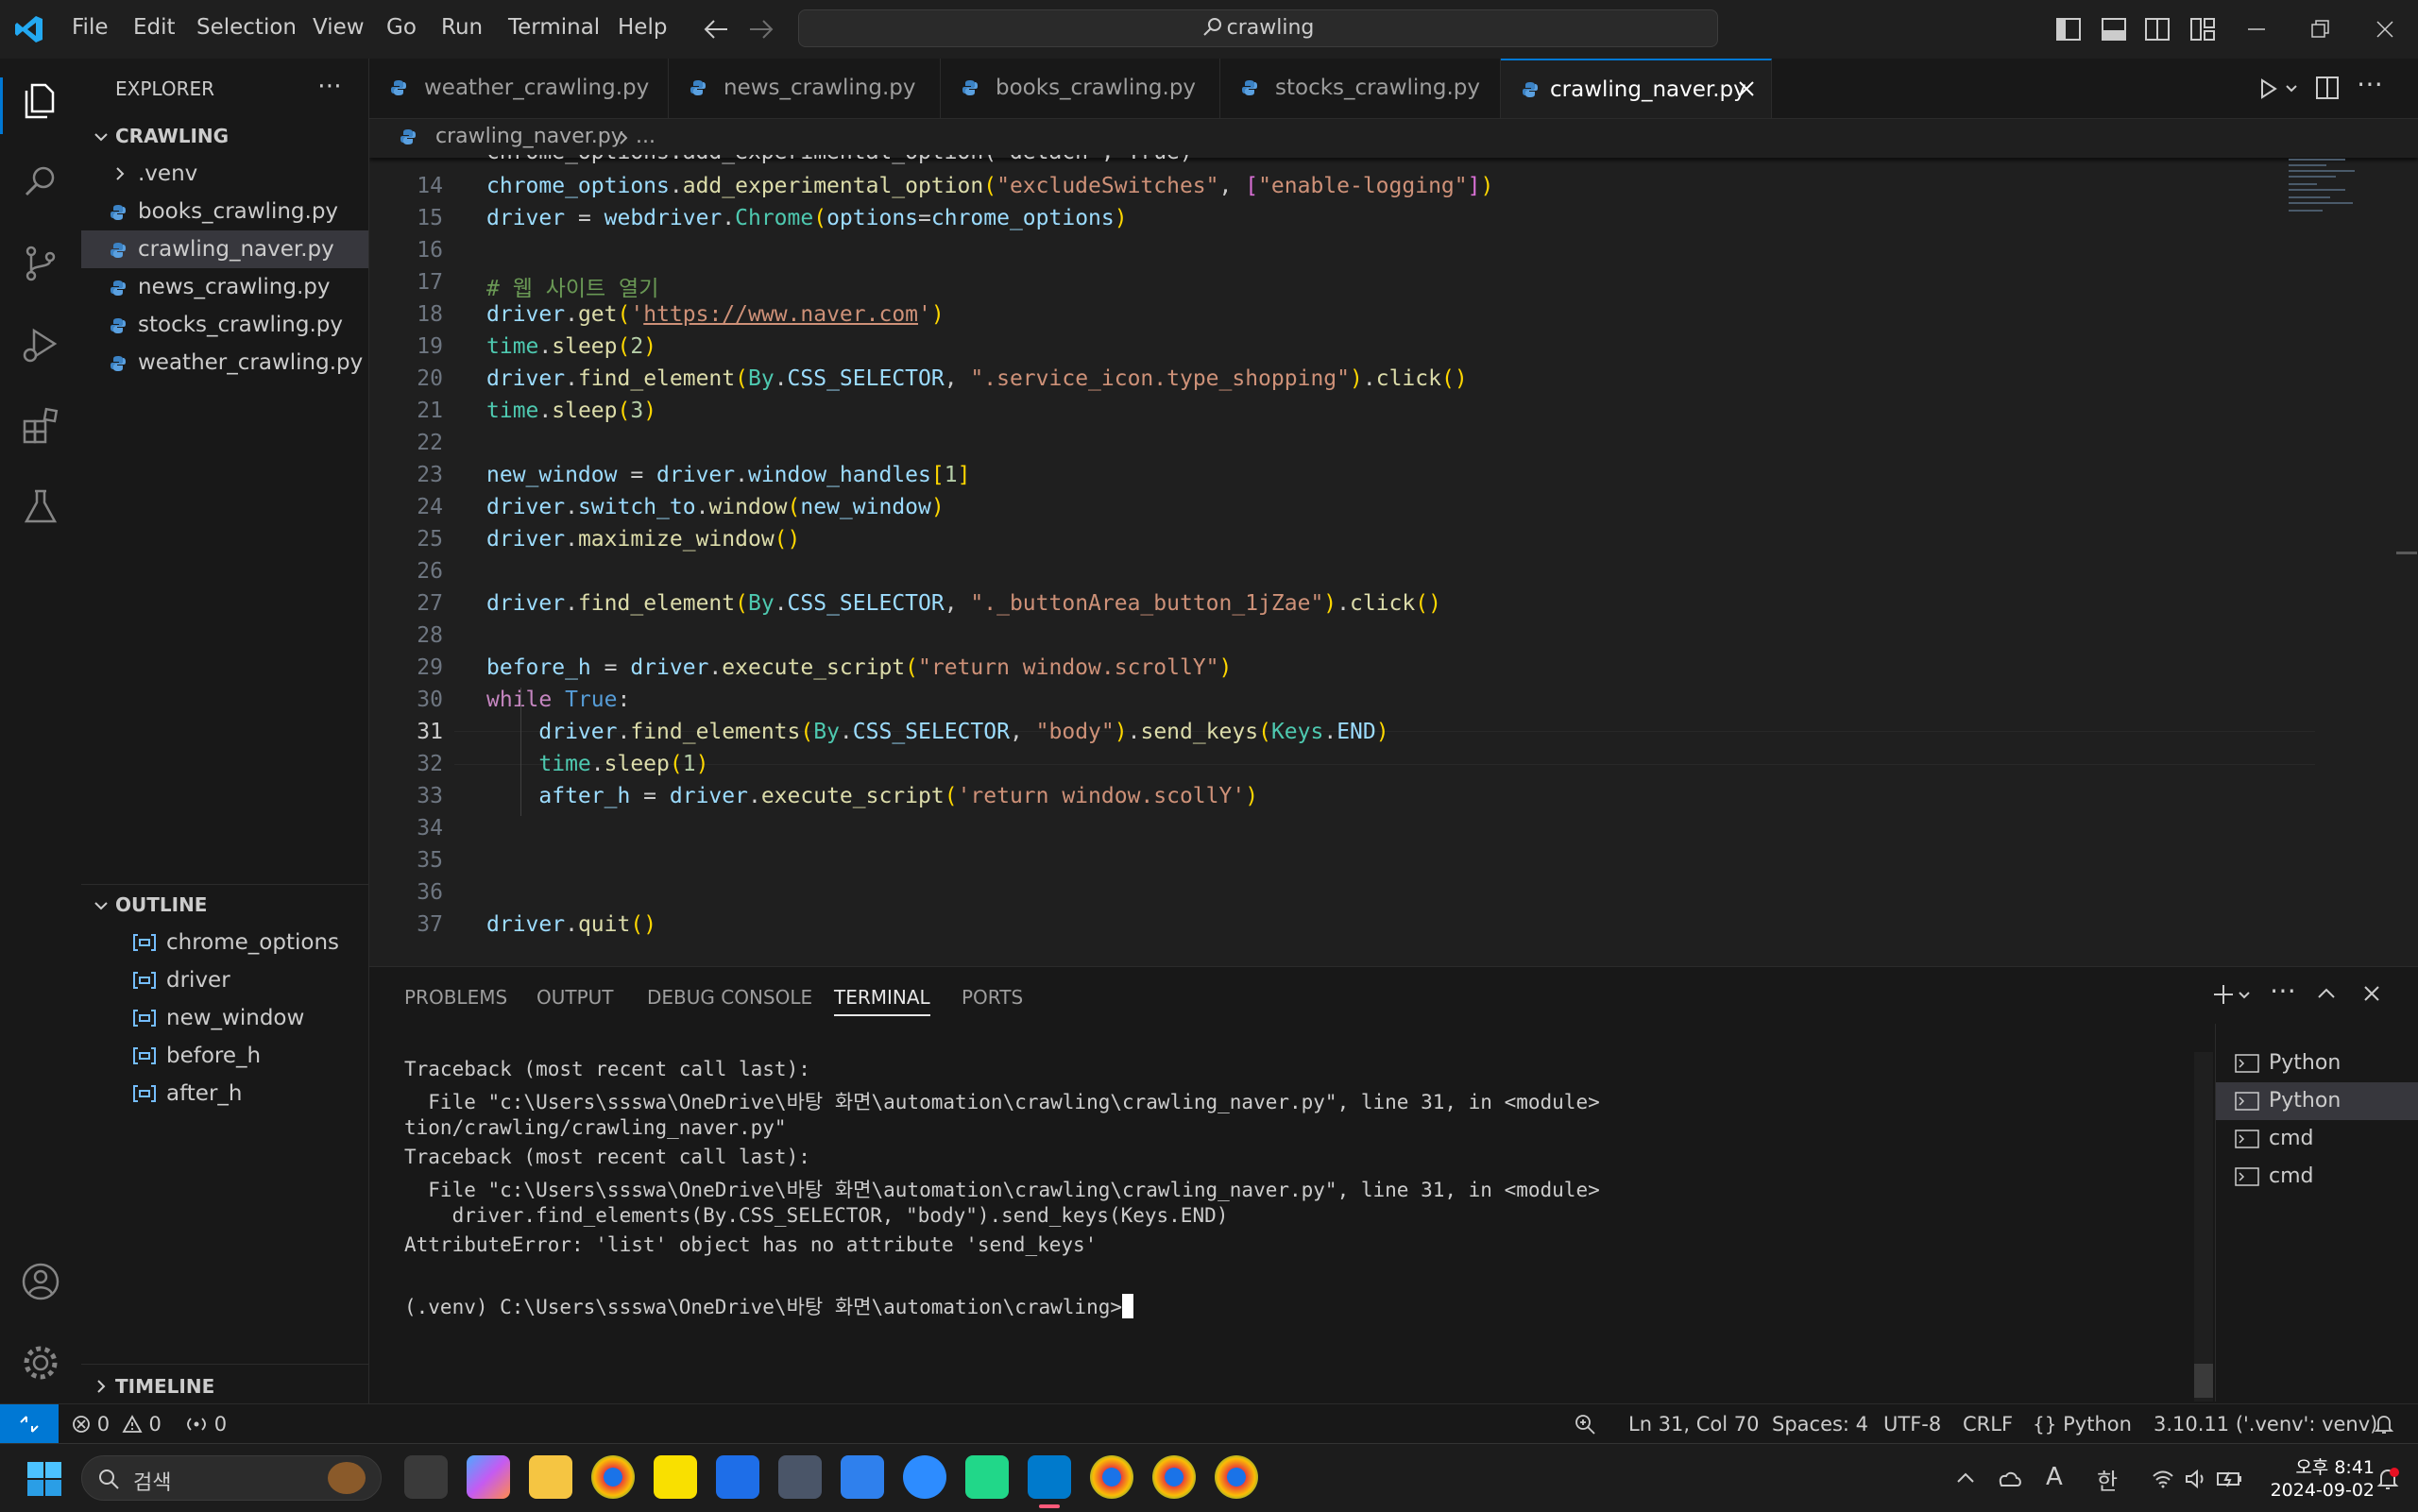 This screenshot has height=1512, width=2418. Describe the element at coordinates (90, 27) in the screenshot. I see `menu-file: File` at that location.